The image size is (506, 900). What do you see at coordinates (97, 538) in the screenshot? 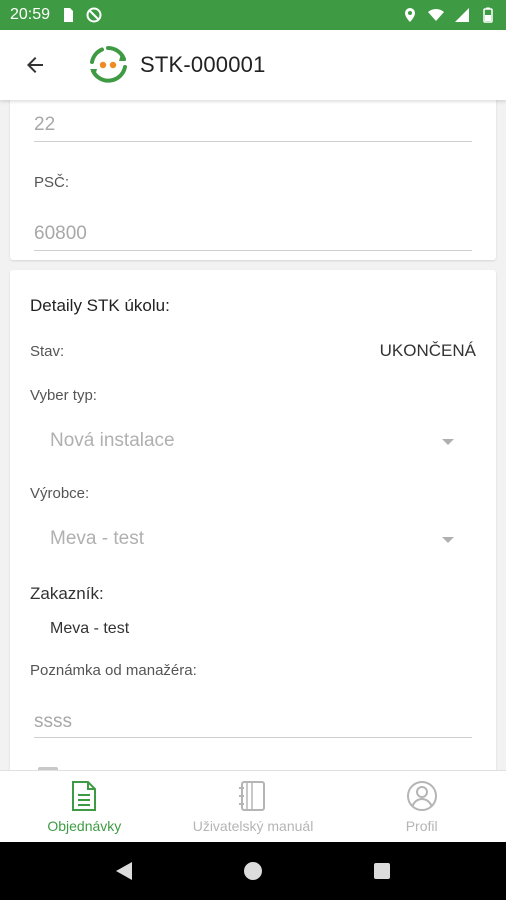
I see `vyrobce-dropdown-value: Meva - test` at bounding box center [97, 538].